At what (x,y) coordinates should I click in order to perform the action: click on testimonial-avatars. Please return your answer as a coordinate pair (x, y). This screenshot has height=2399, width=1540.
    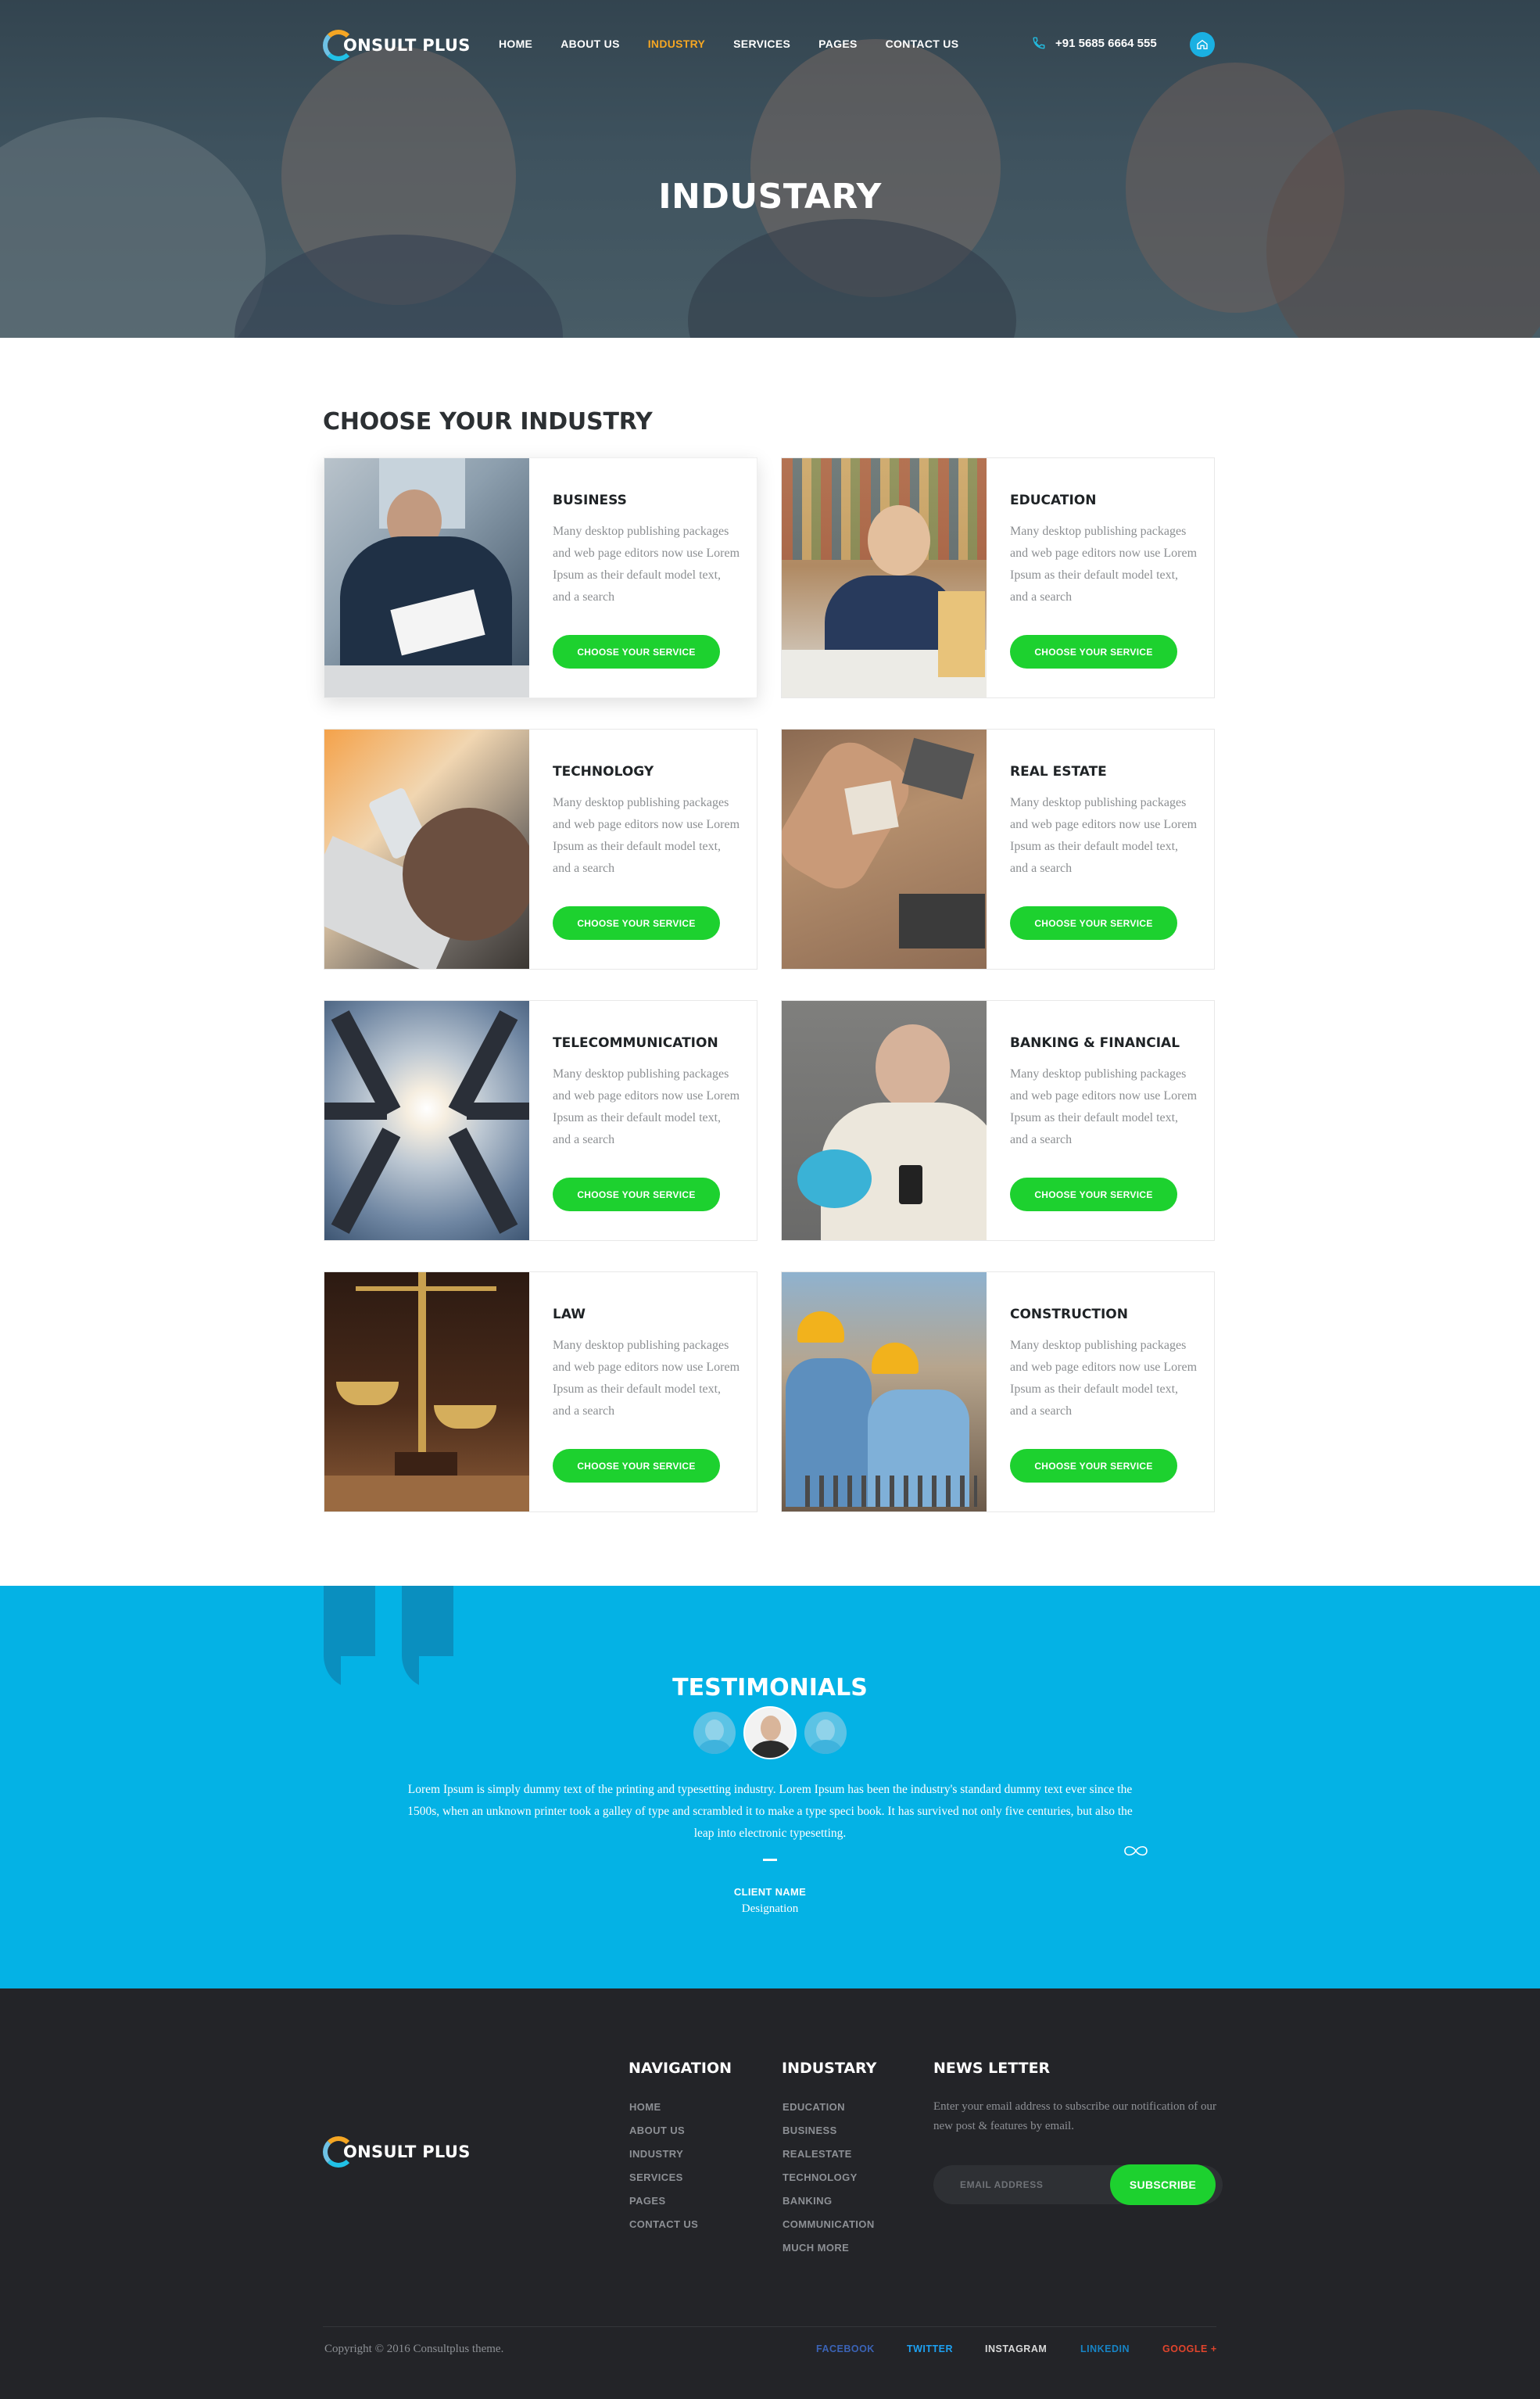
    Looking at the image, I should click on (770, 1732).